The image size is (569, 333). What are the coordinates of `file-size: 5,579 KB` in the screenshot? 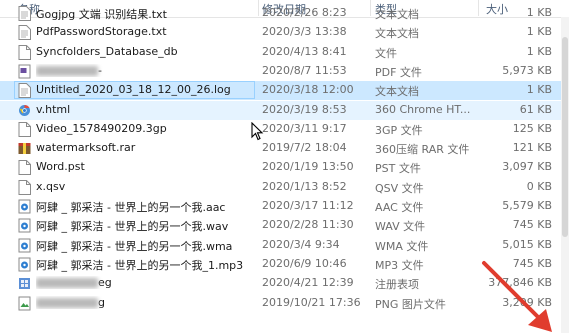 It's located at (527, 205).